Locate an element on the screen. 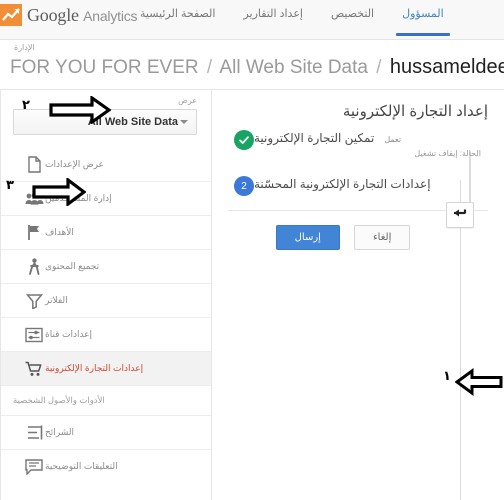  tab-home: الصفحة الرئيسية is located at coordinates (177, 20).